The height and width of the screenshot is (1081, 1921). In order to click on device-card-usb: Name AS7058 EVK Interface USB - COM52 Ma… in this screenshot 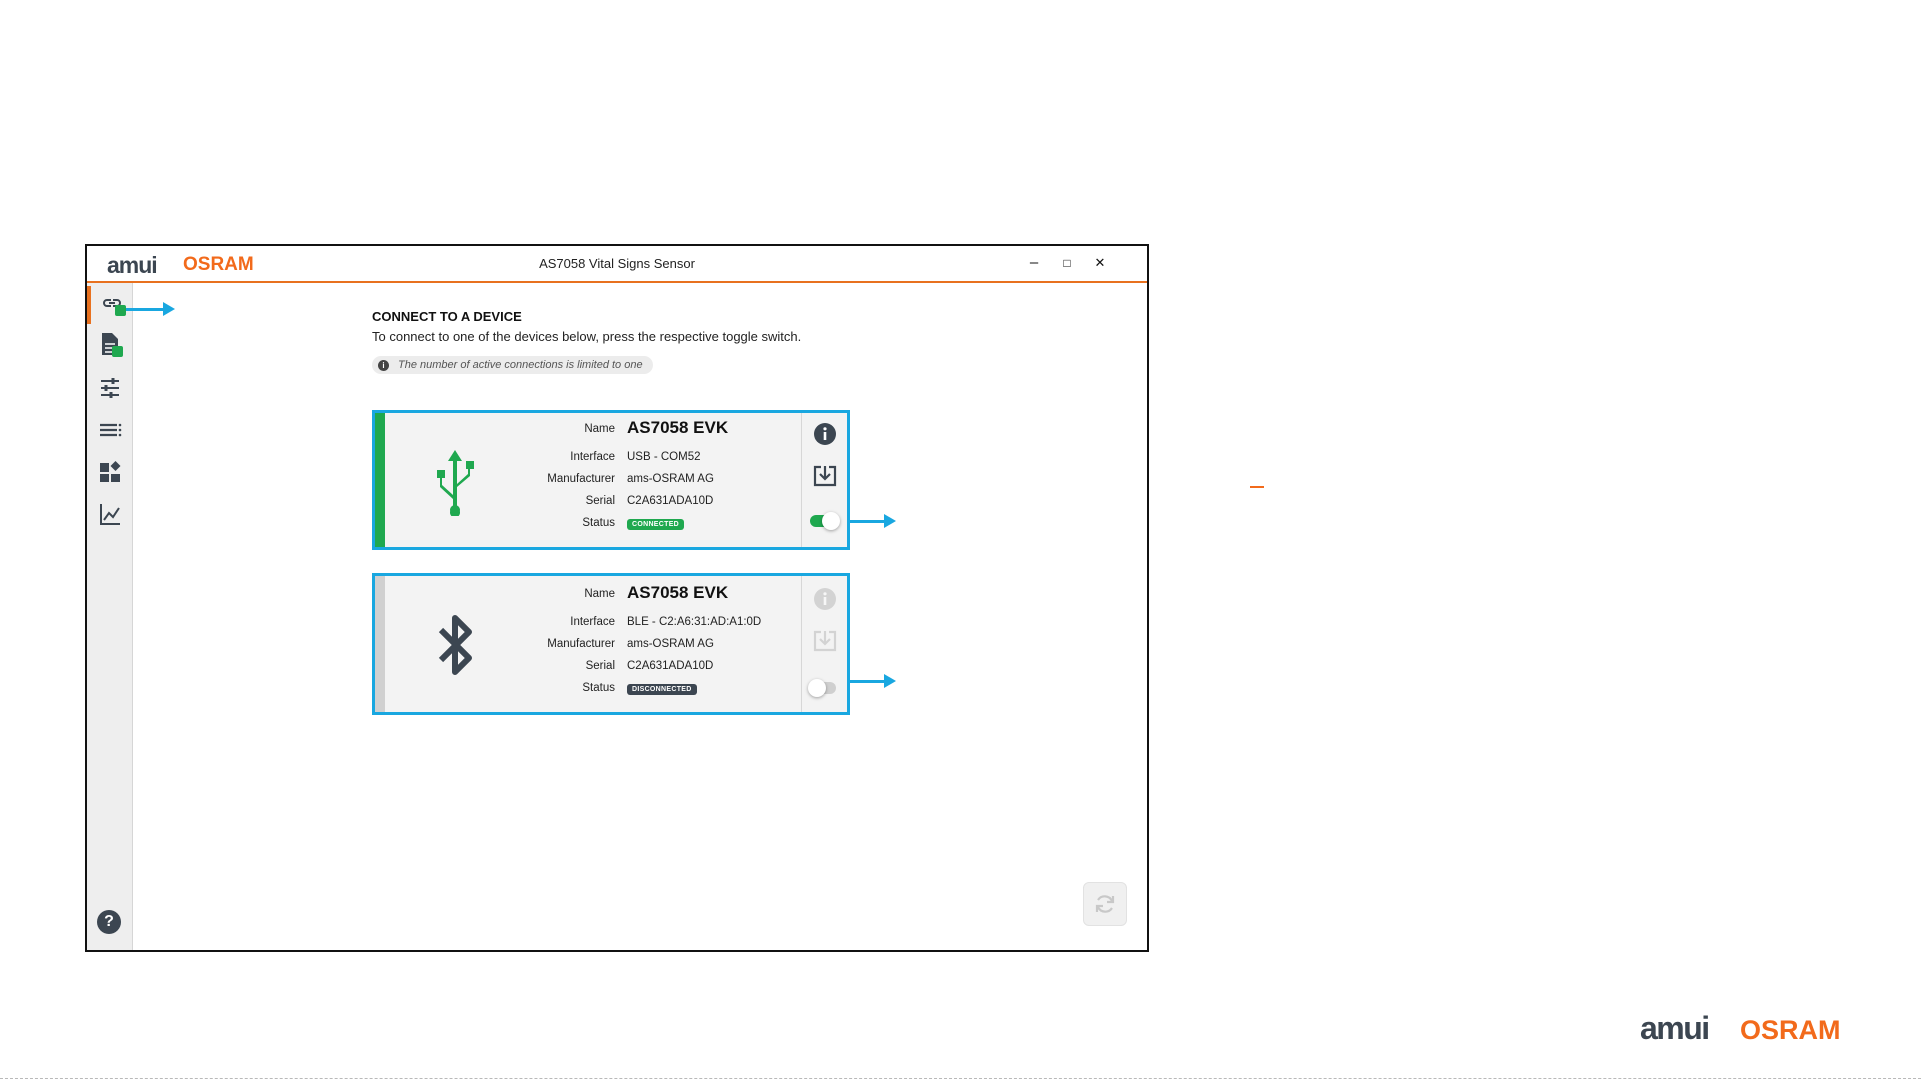, I will do `click(611, 480)`.